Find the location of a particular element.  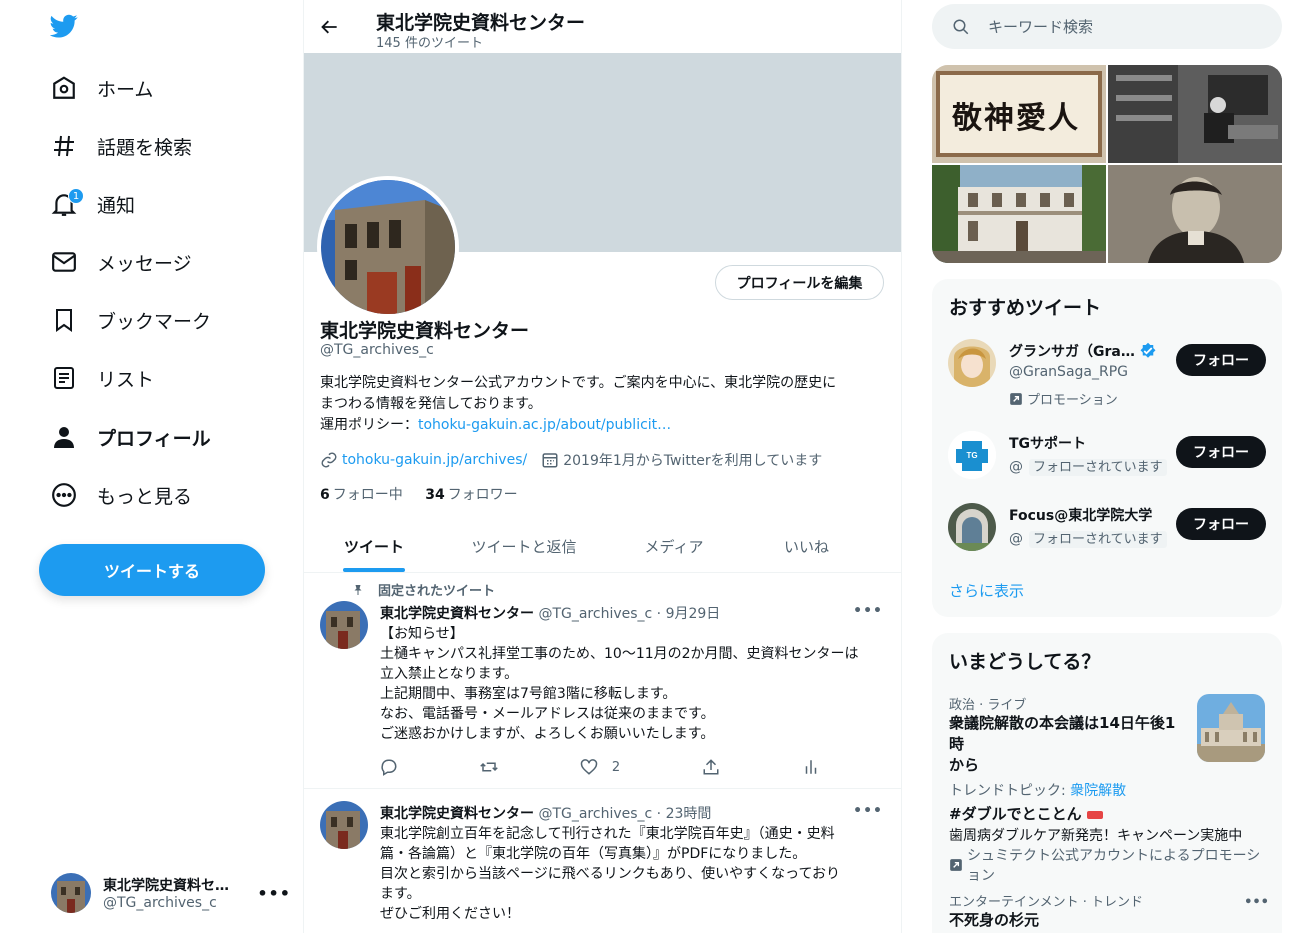

profile-follow-stats: 6 フォロー中 34 フォロワー is located at coordinates (419, 494).